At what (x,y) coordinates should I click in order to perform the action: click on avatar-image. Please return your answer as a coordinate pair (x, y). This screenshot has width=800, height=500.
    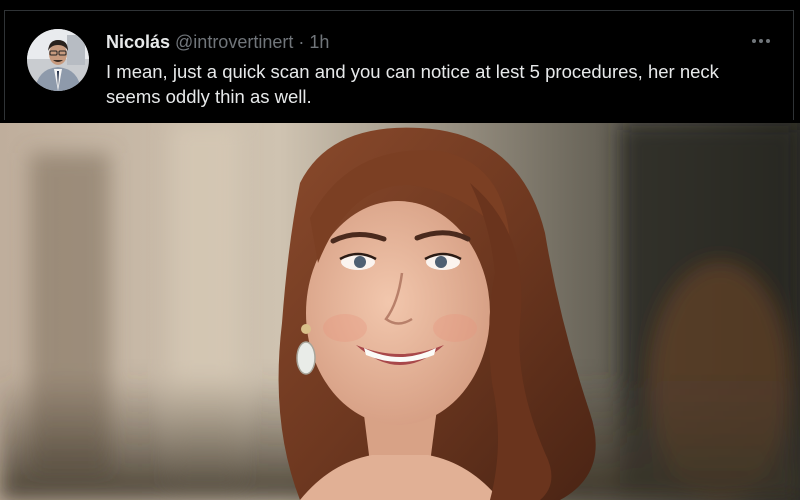
    Looking at the image, I should click on (58, 60).